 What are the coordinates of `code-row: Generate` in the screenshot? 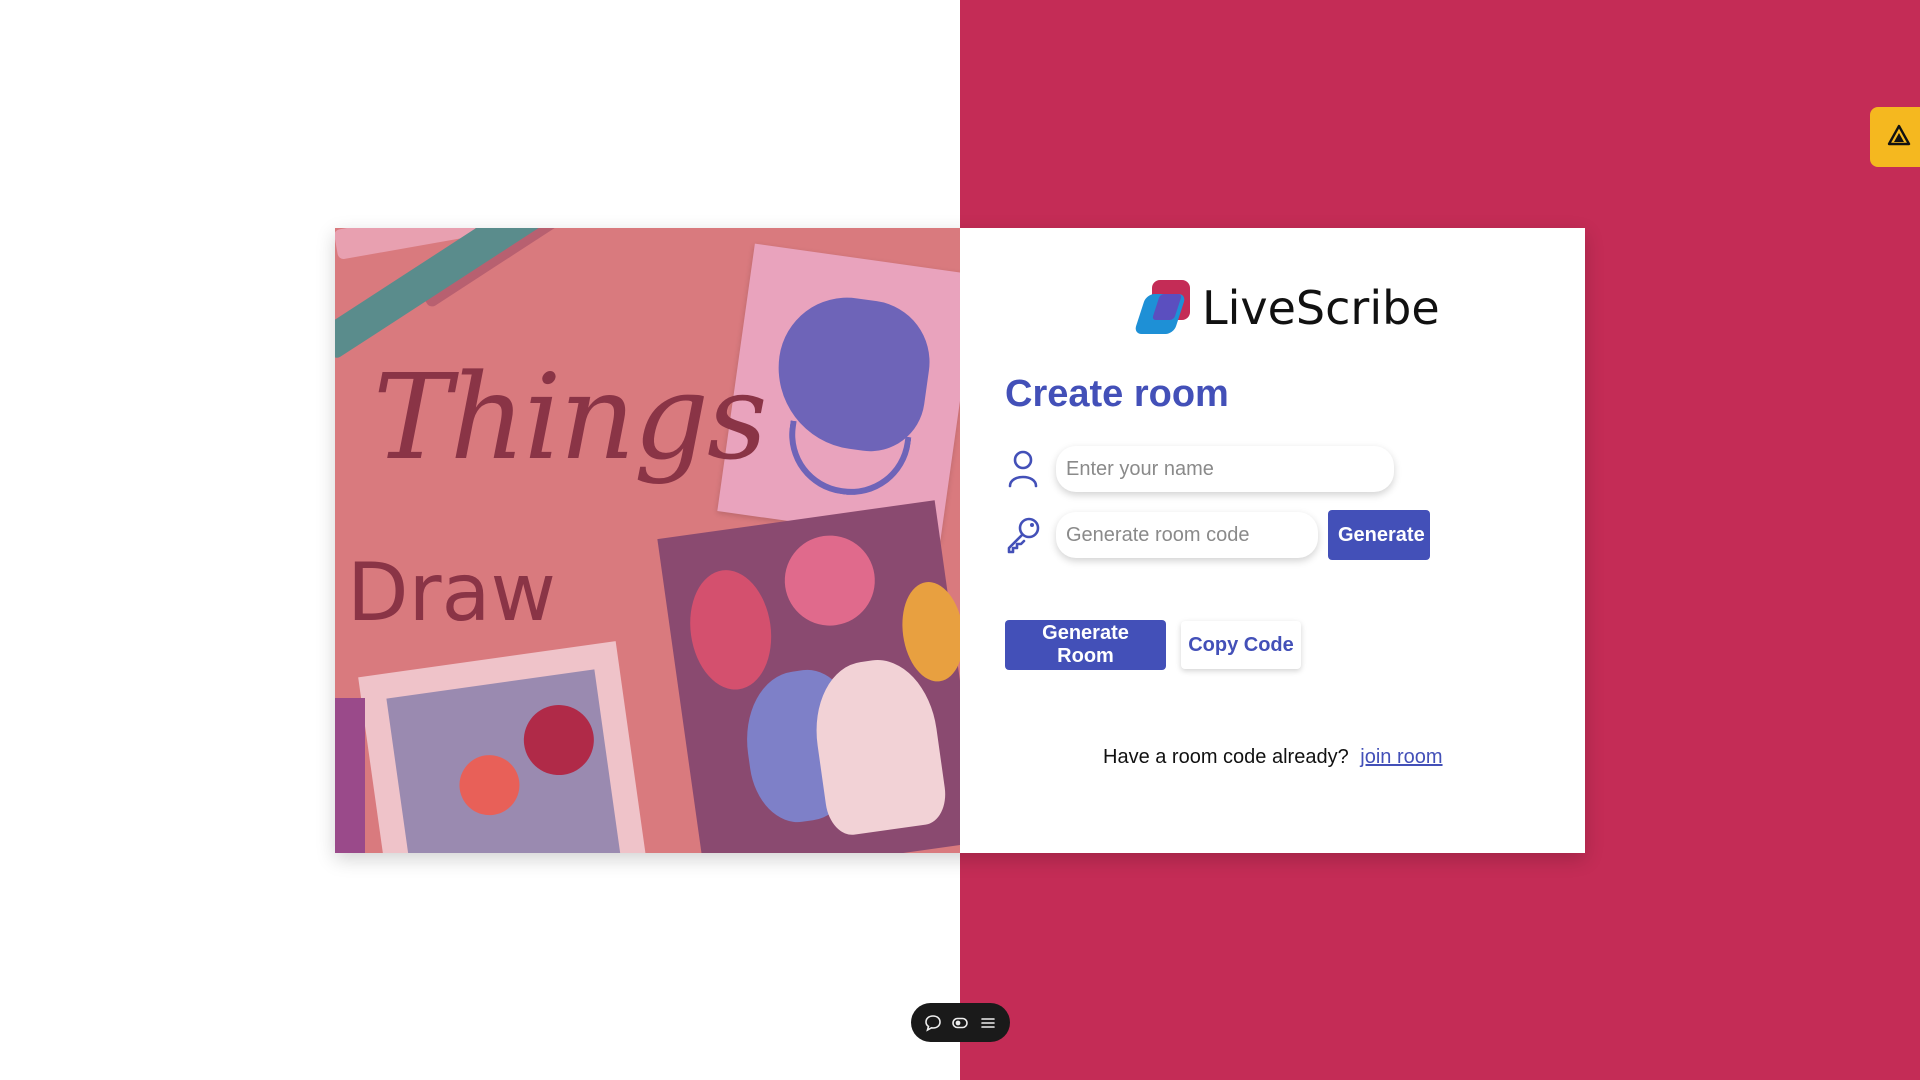 It's located at (1217, 535).